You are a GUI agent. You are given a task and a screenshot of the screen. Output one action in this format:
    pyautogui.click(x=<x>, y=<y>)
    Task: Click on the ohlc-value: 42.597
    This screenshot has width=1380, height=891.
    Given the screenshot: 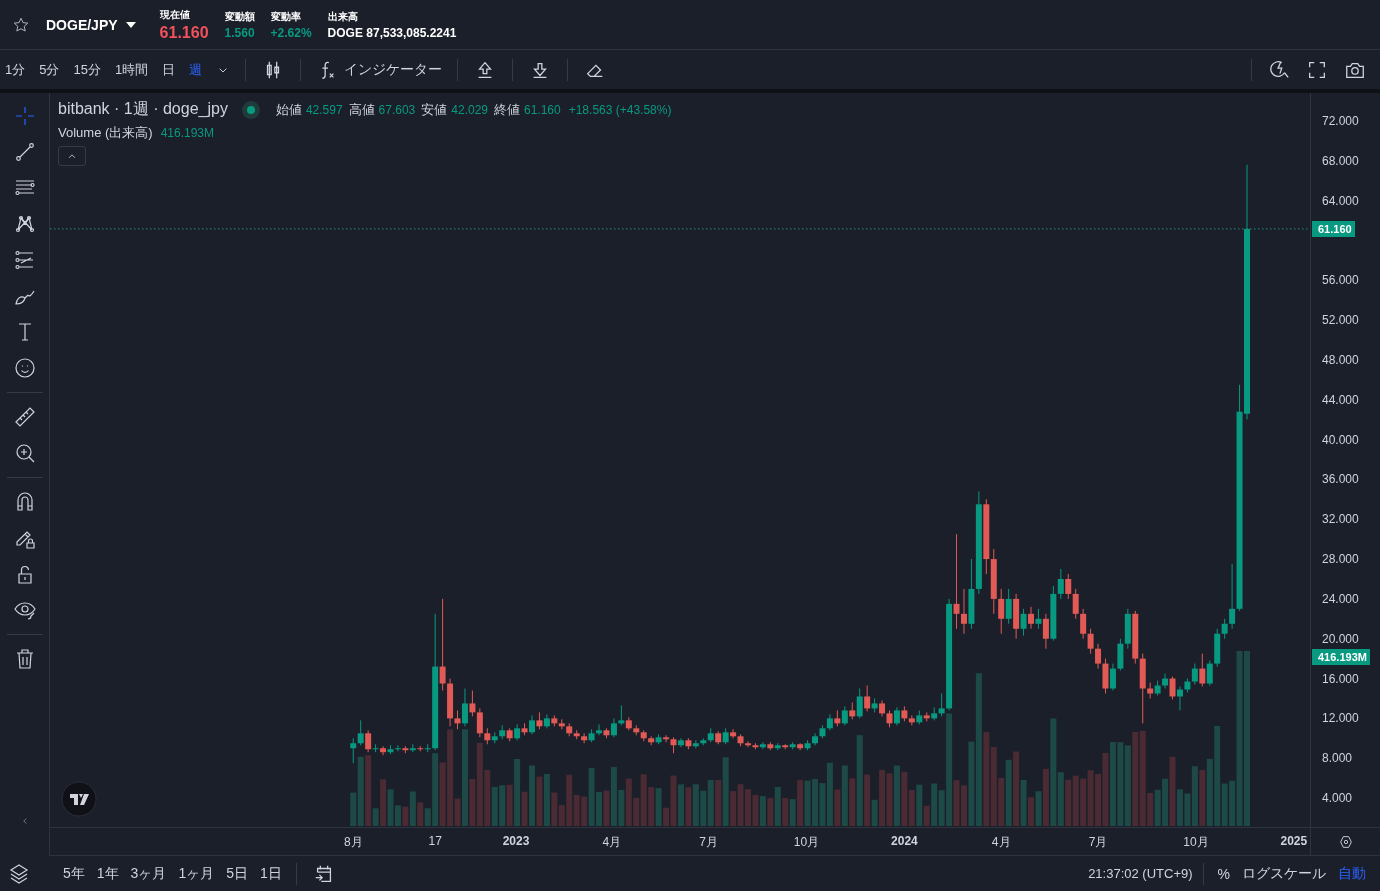 What is the action you would take?
    pyautogui.click(x=324, y=109)
    